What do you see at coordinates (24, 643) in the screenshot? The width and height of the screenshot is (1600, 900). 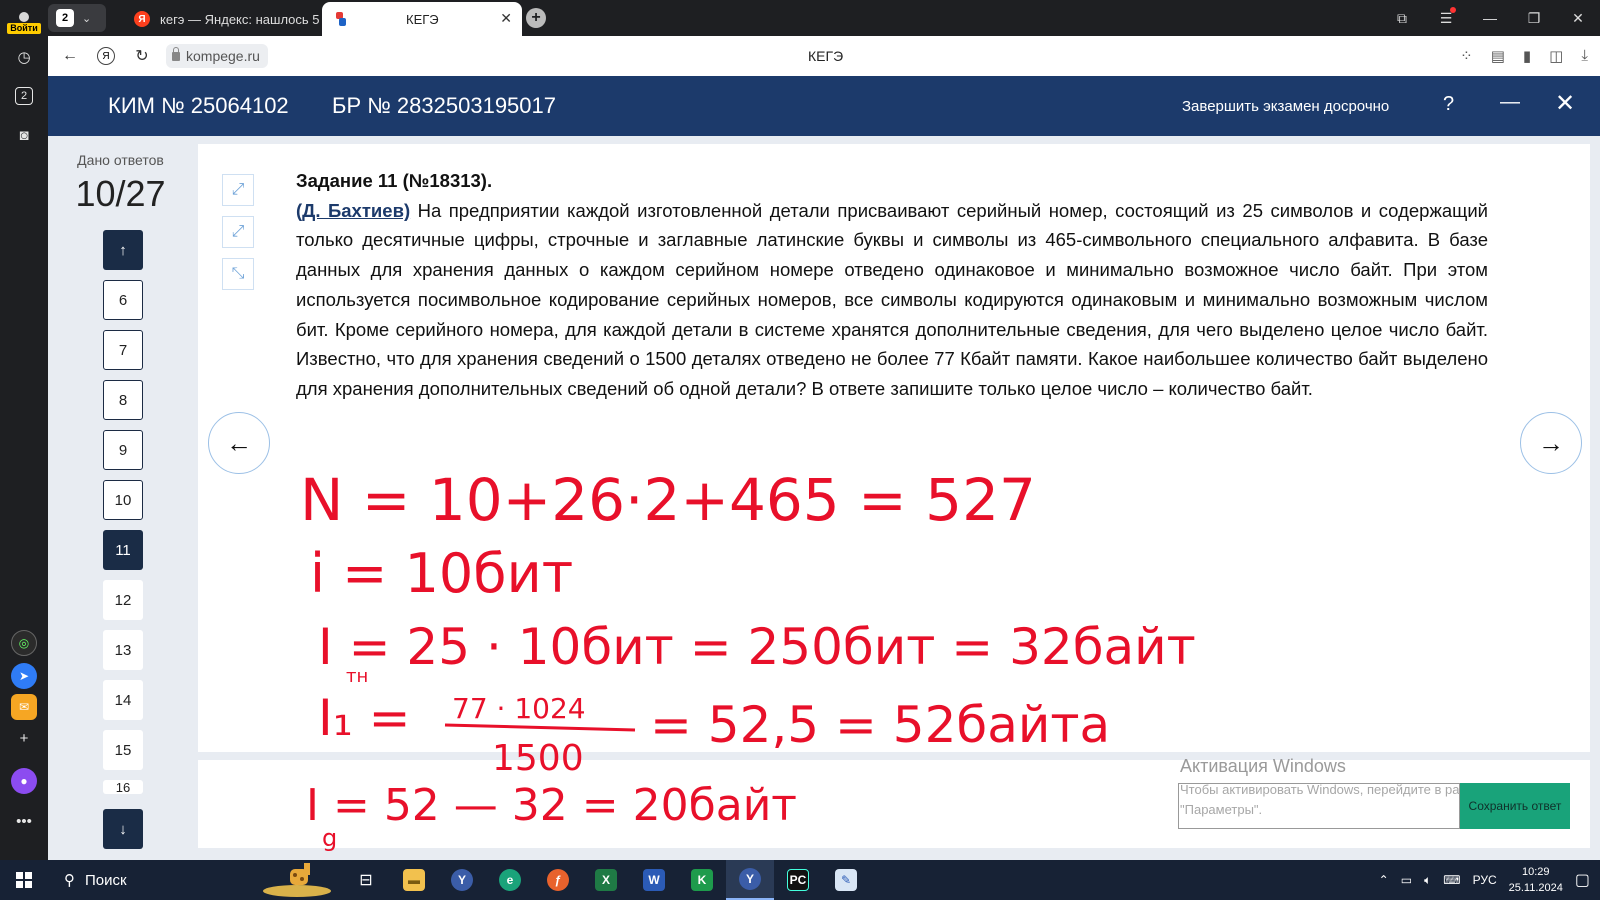 I see `alice-app-icon: ◎` at bounding box center [24, 643].